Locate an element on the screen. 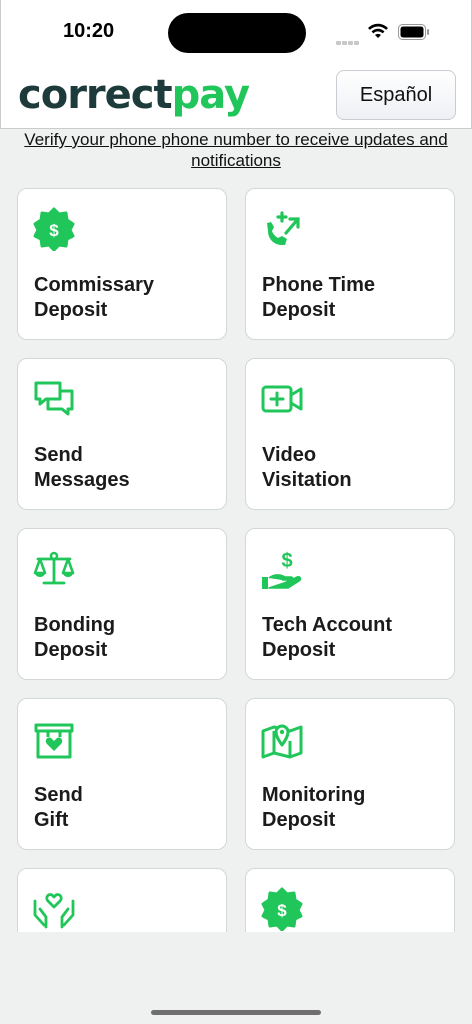 This screenshot has width=472, height=1024. battery-icon is located at coordinates (413, 32).